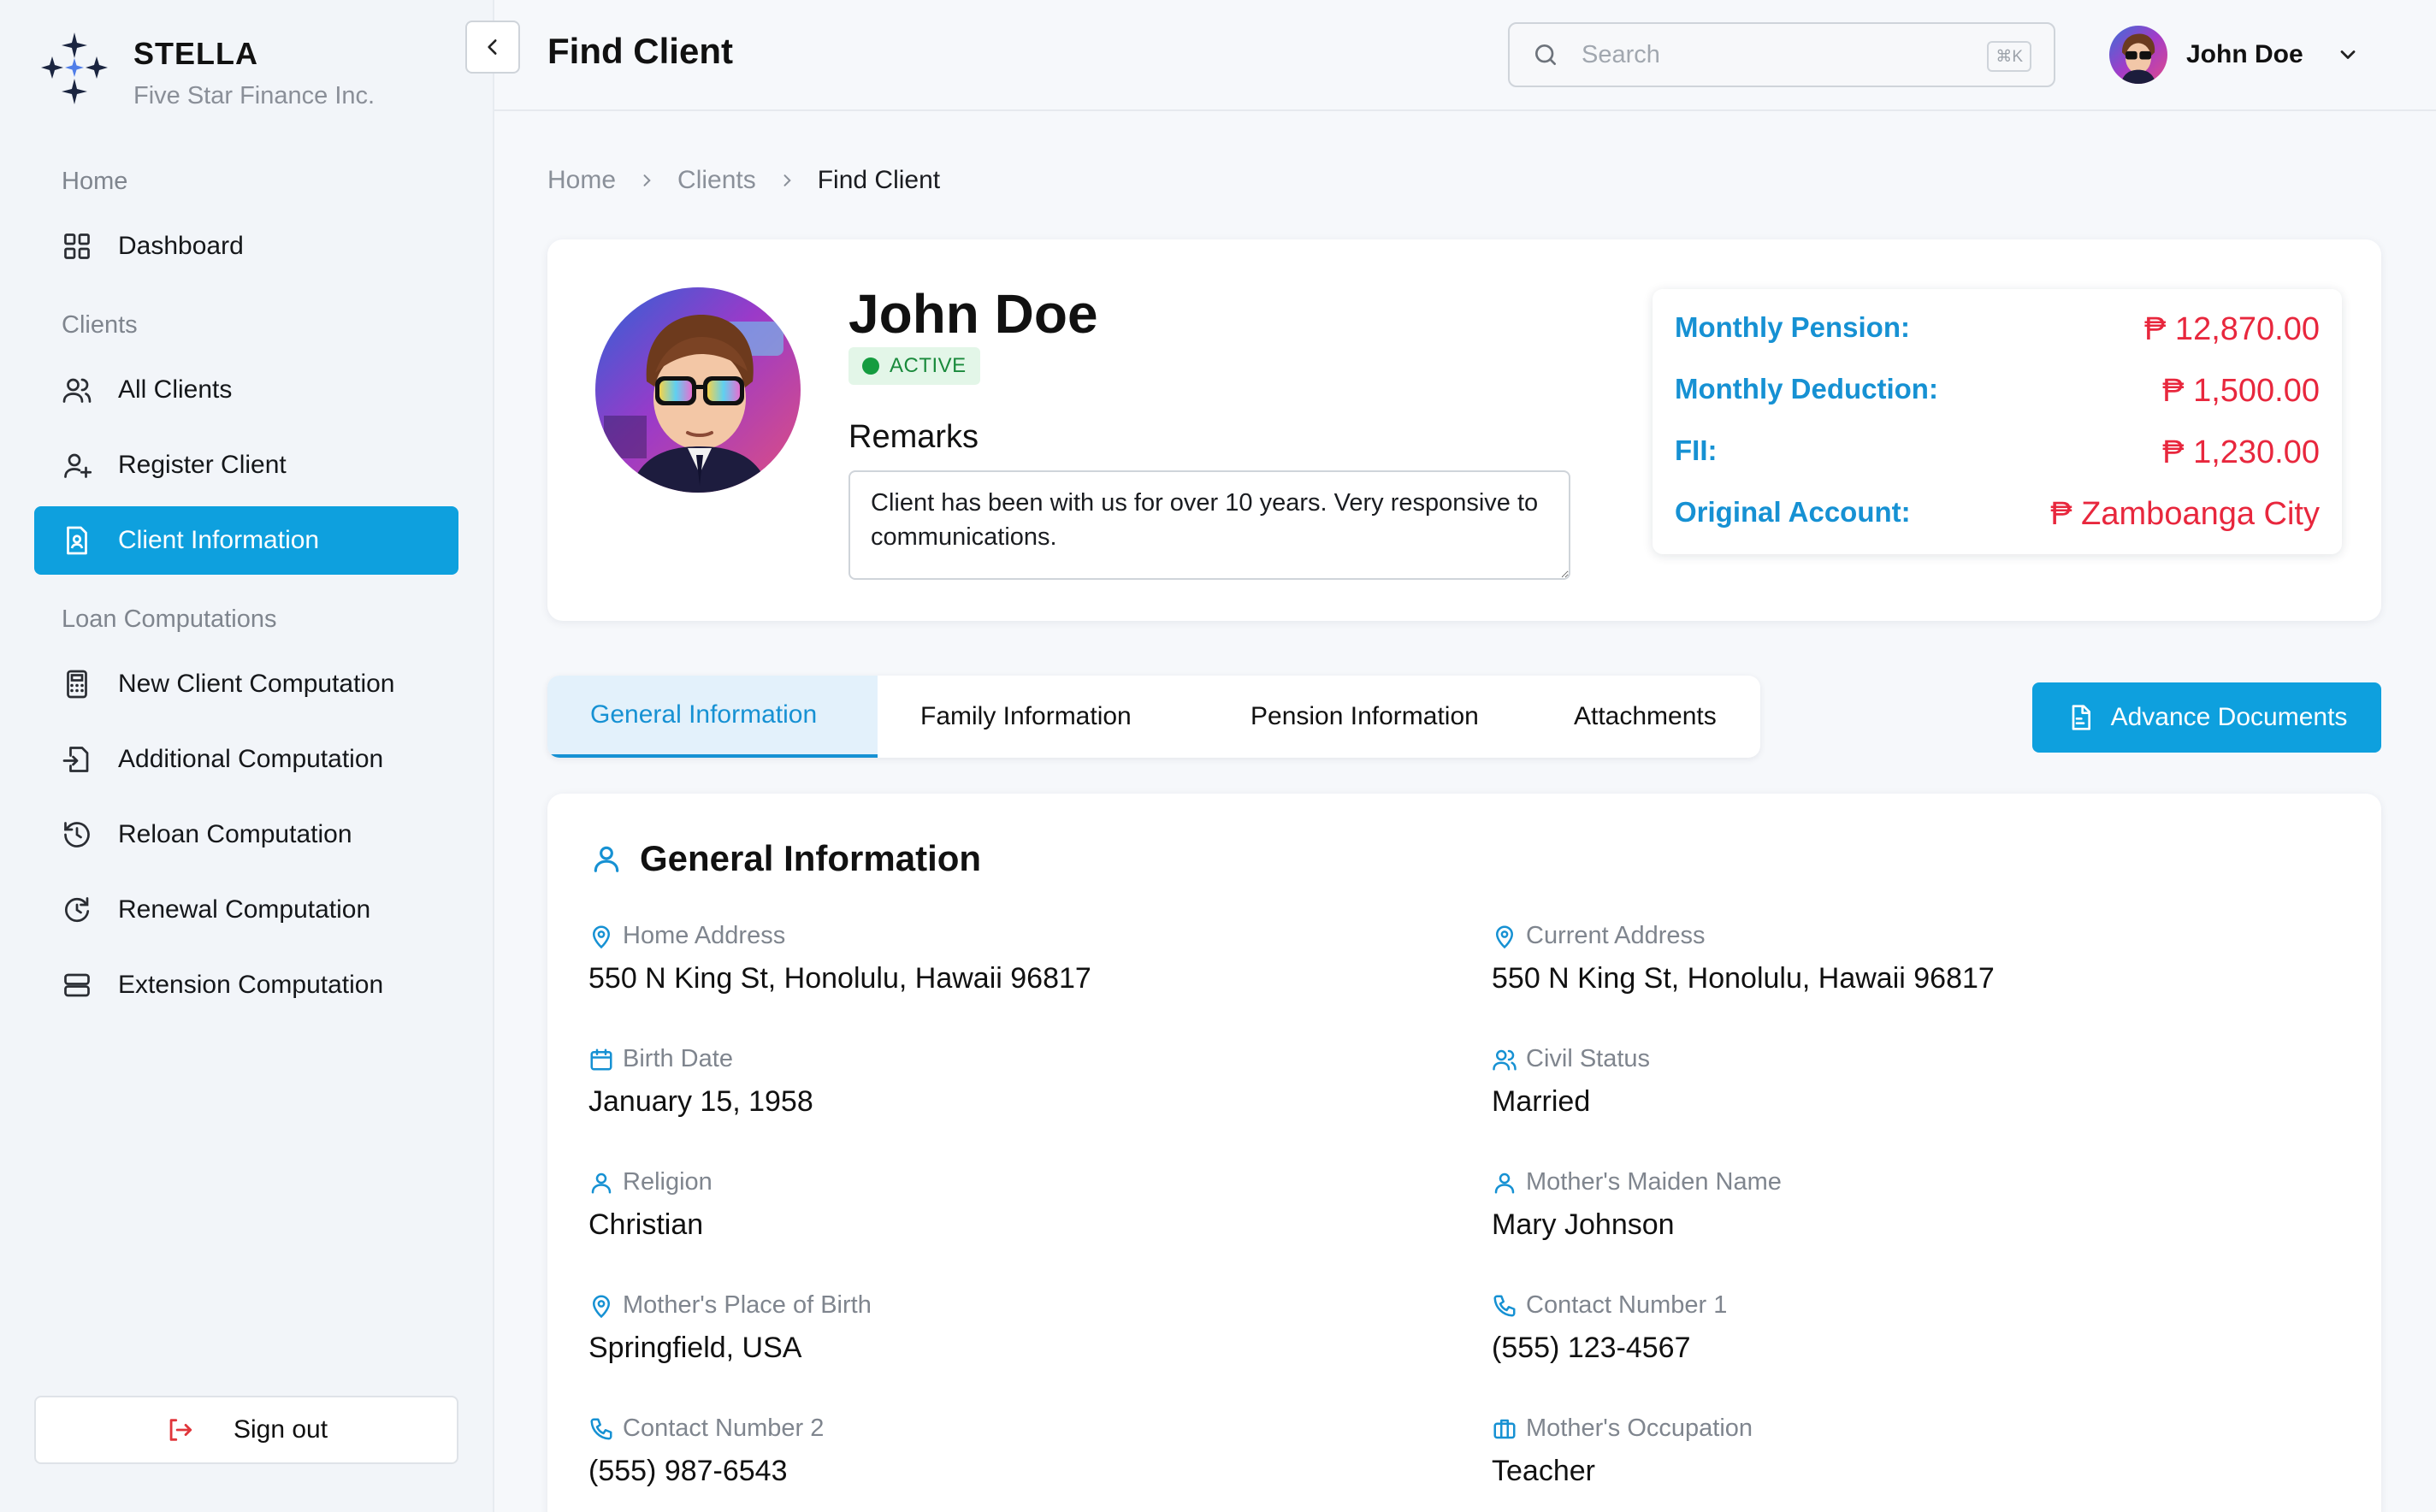  What do you see at coordinates (1541, 1101) in the screenshot?
I see `field-value: Married` at bounding box center [1541, 1101].